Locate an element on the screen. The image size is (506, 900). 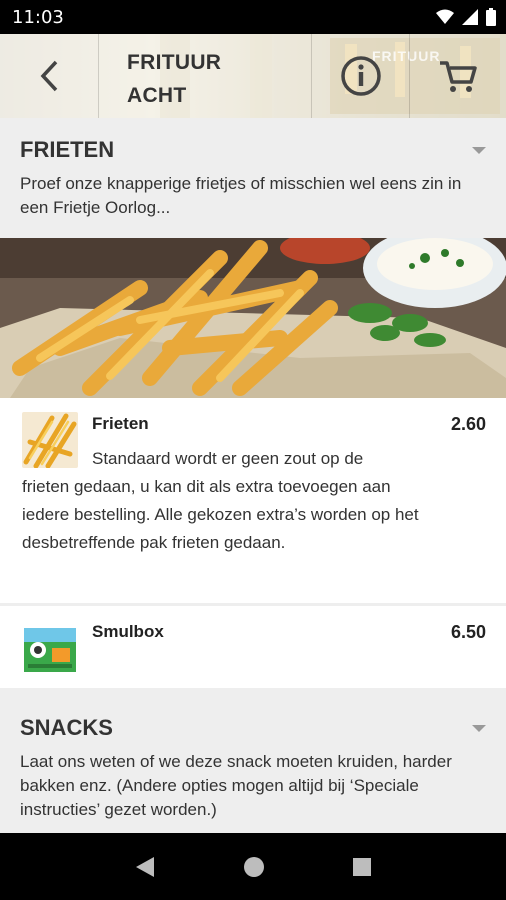
item-description-line: Standaard wordt er geen zout op de is located at coordinates (228, 458).